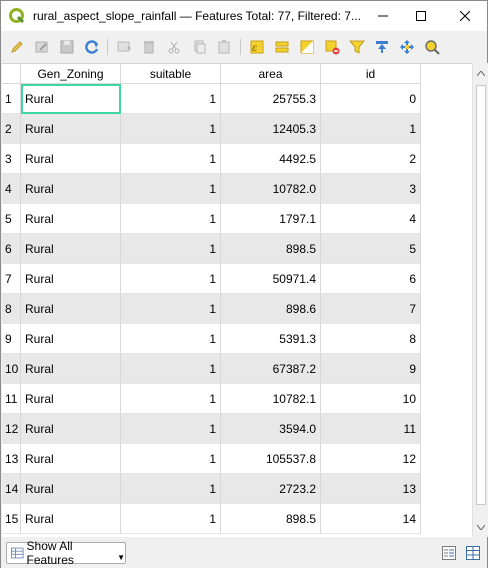 Image resolution: width=488 pixels, height=568 pixels. I want to click on minimize-button, so click(383, 16).